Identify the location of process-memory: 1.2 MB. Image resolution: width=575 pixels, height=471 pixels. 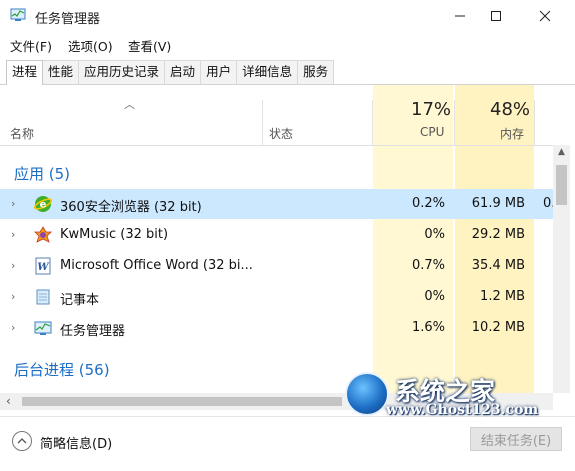
(502, 296).